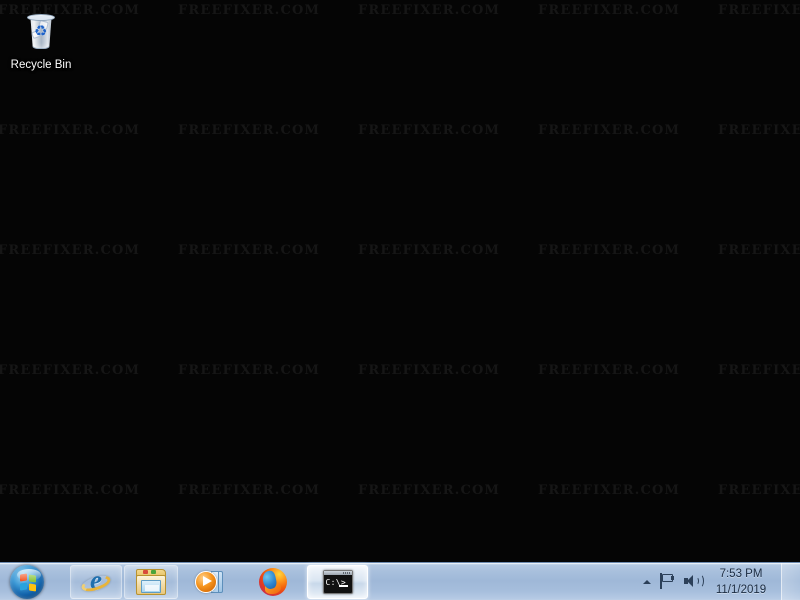 The height and width of the screenshot is (600, 800). What do you see at coordinates (741, 582) in the screenshot?
I see `clock: 7:53 PM 11/1/2019` at bounding box center [741, 582].